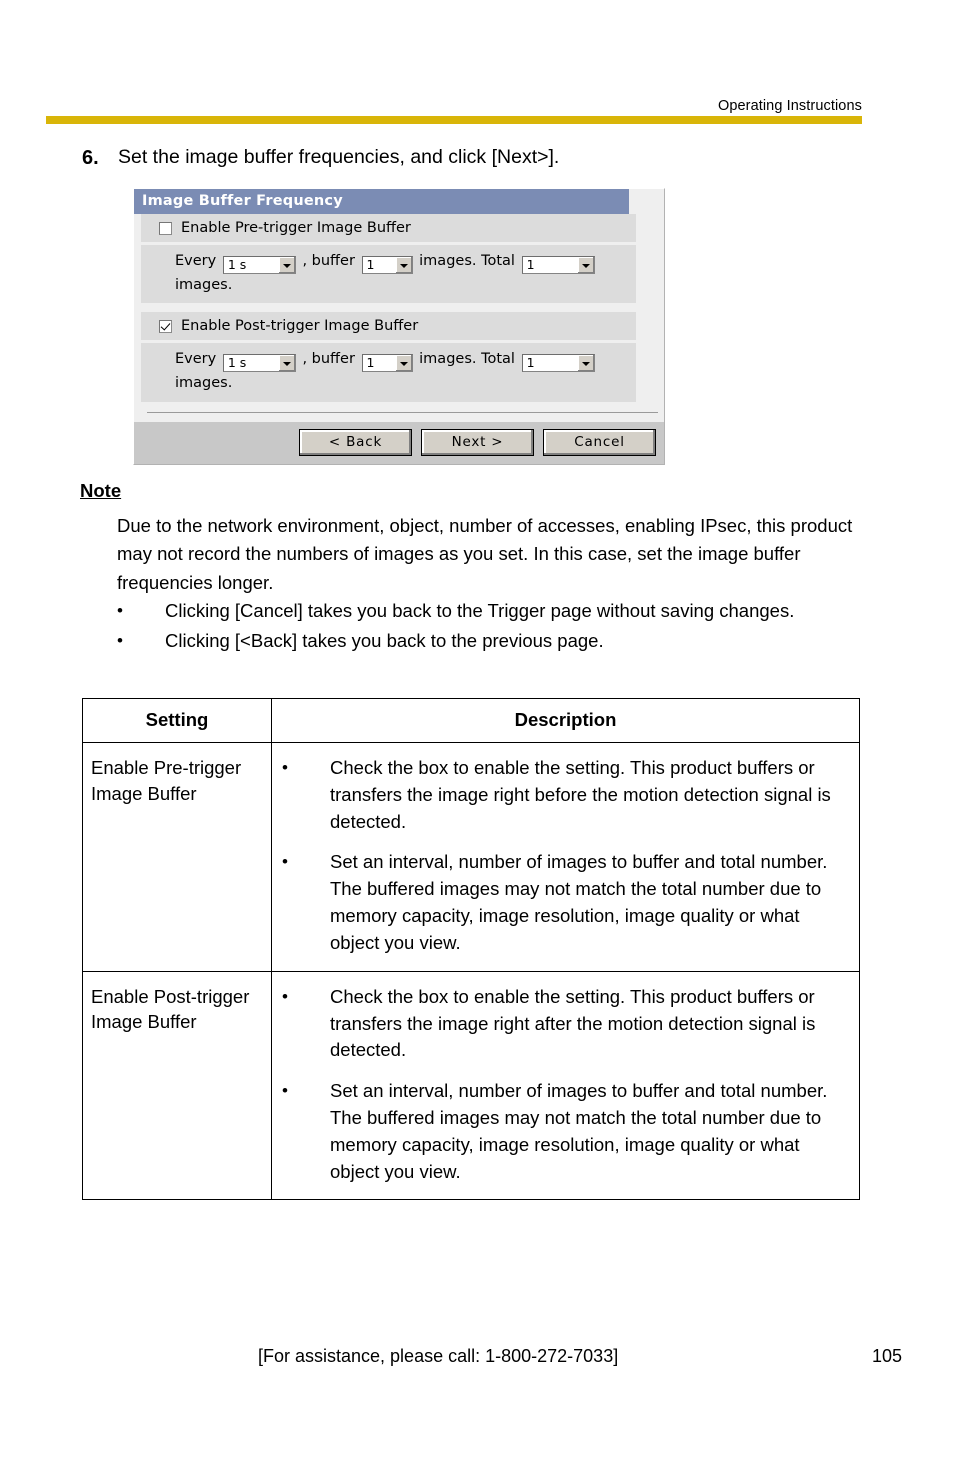 This screenshot has height=1475, width=954. Describe the element at coordinates (454, 120) in the screenshot. I see `header-rule` at that location.